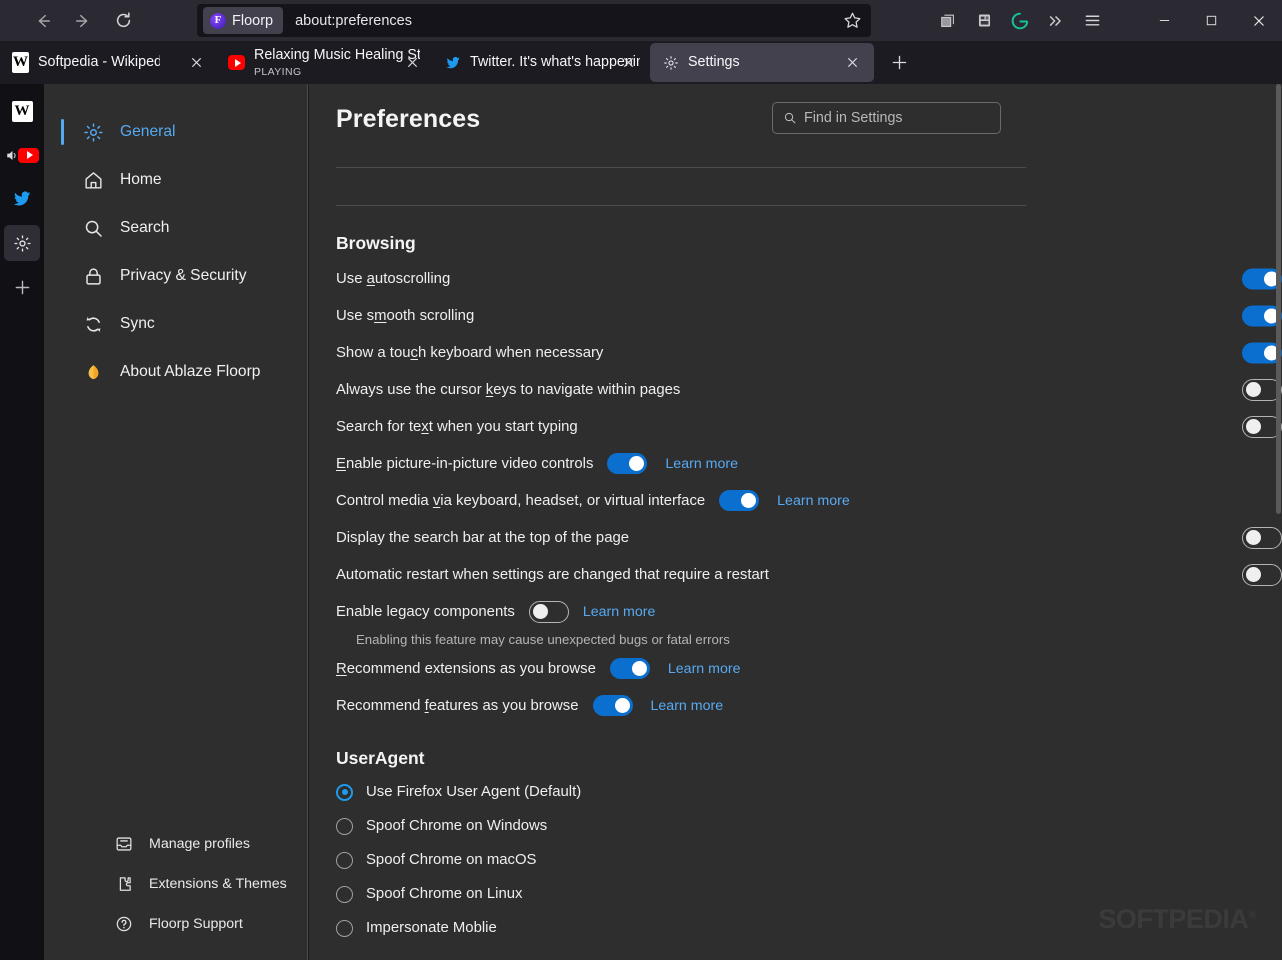 The height and width of the screenshot is (960, 1282). I want to click on minimize-button, so click(1164, 20).